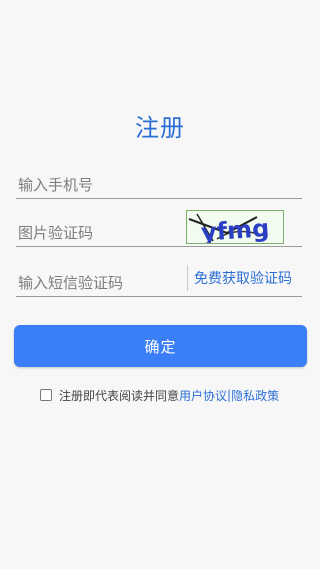  I want to click on captcha-field: yfmg, so click(159, 228).